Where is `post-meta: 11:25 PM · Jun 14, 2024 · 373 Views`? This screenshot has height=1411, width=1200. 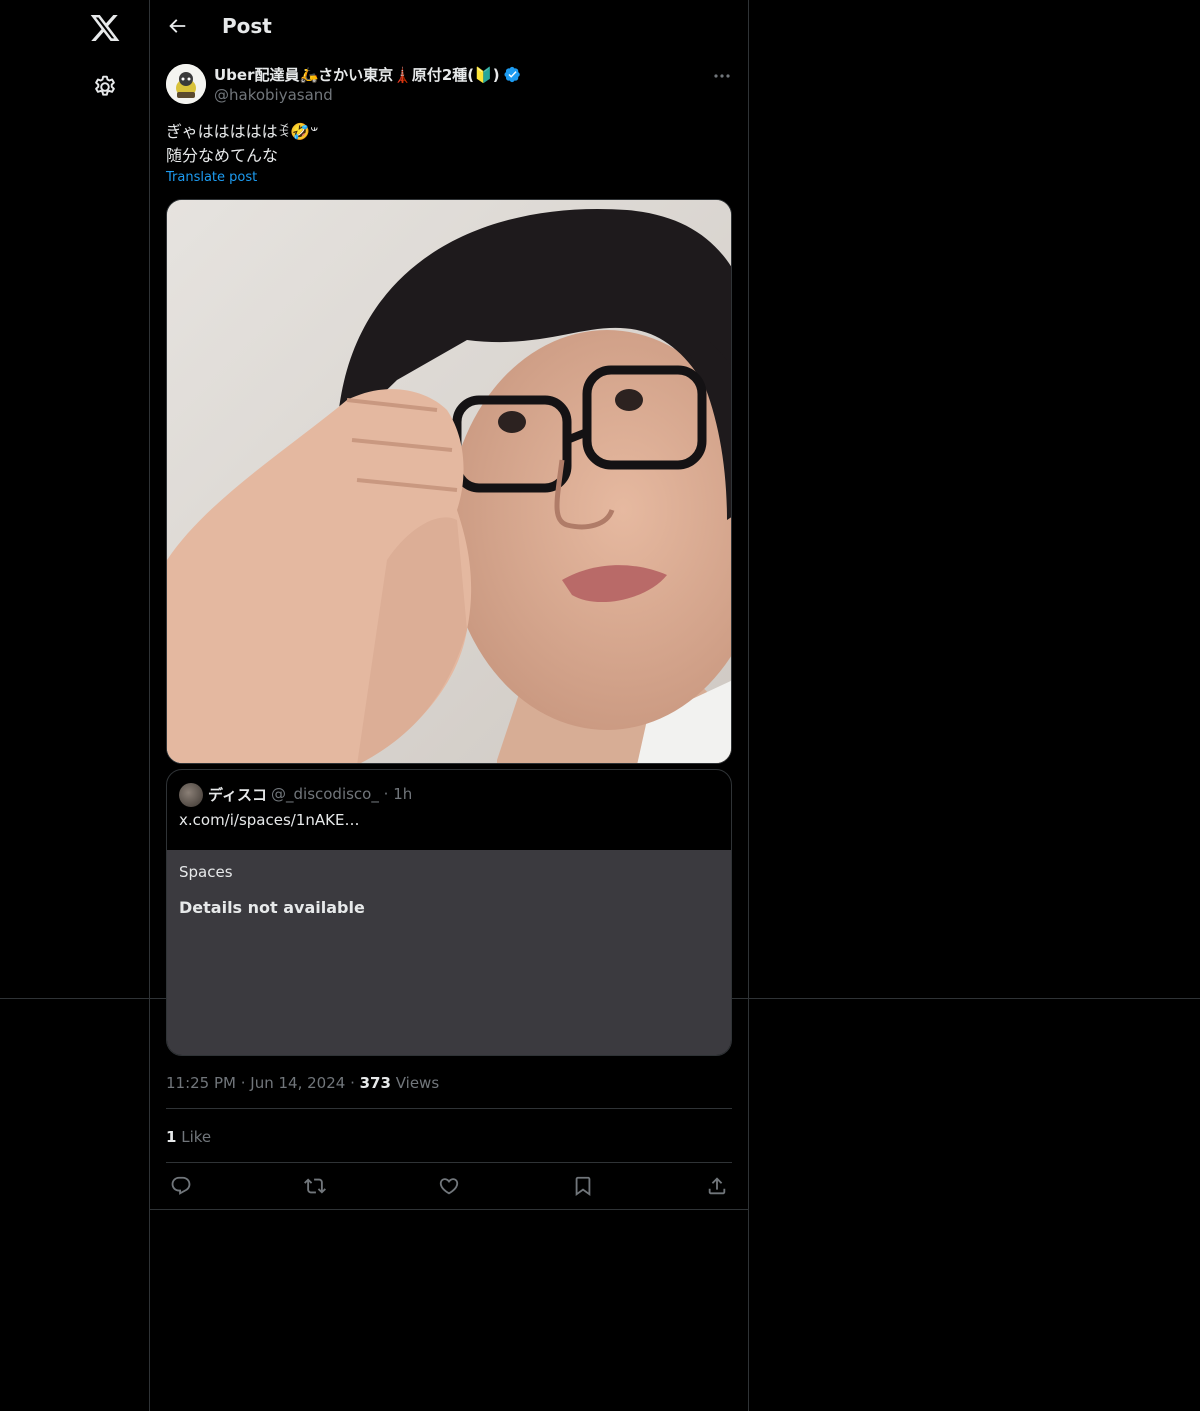
post-meta: 11:25 PM · Jun 14, 2024 · 373 Views is located at coordinates (303, 1083).